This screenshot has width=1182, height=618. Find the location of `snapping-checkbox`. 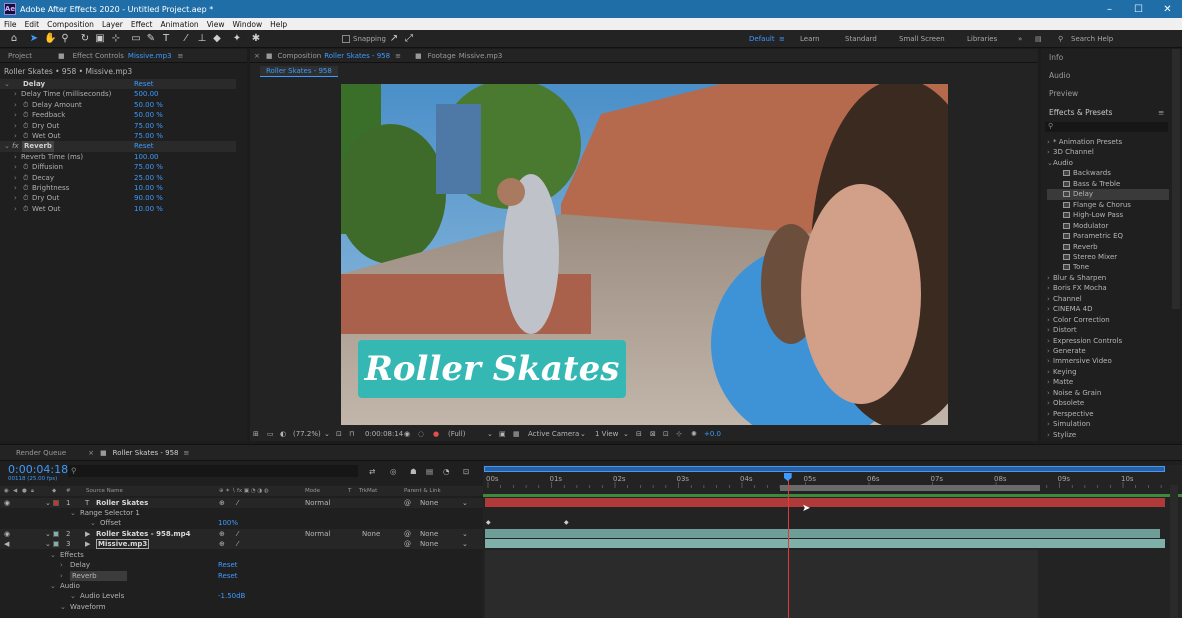

snapping-checkbox is located at coordinates (346, 39).